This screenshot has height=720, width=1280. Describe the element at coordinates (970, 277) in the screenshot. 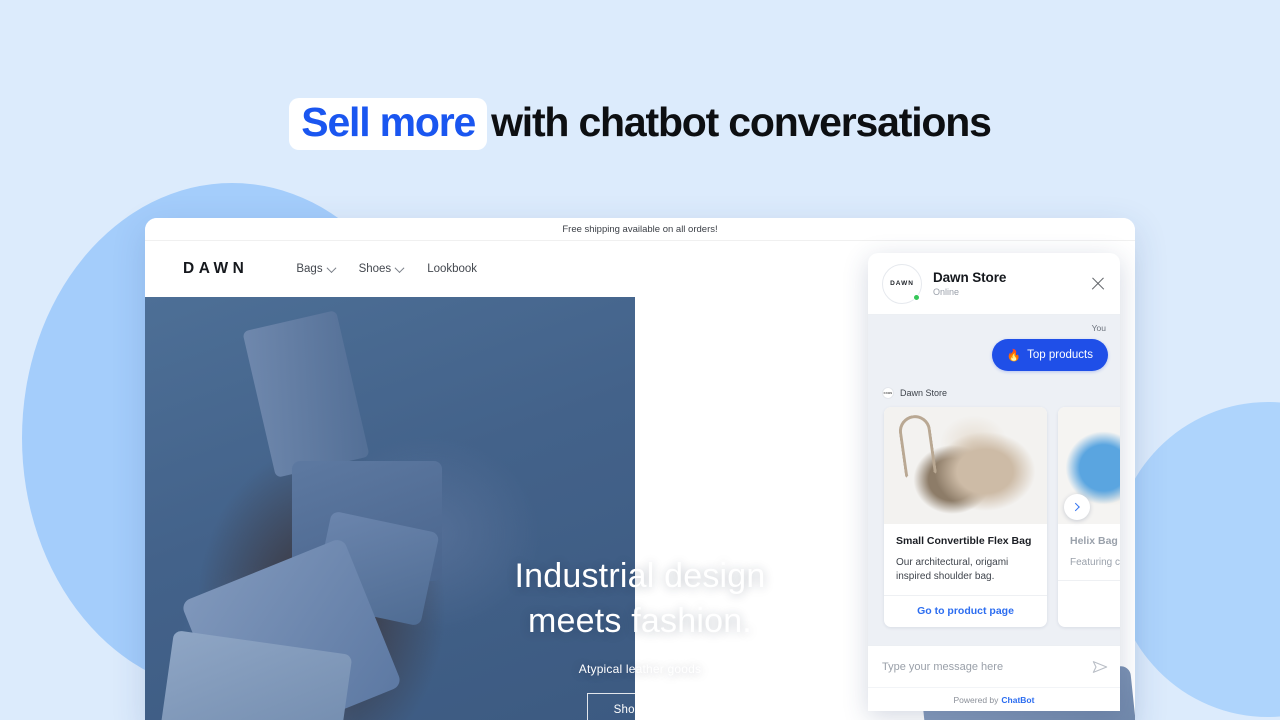

I see `chat-title: Dawn Store` at that location.